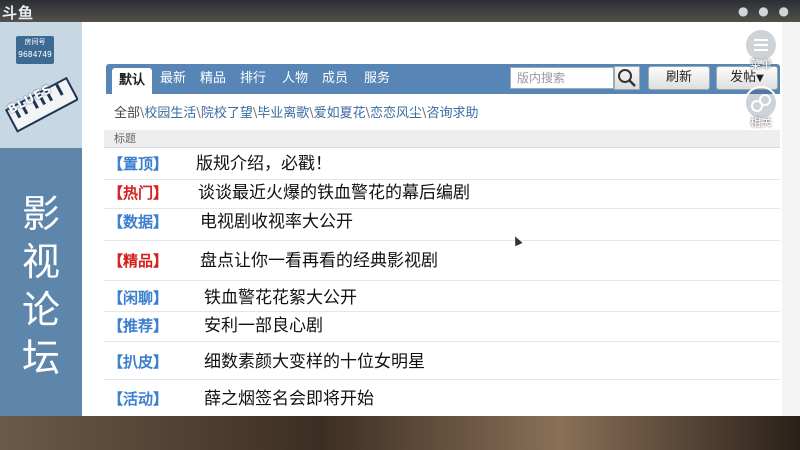 Image resolution: width=800 pixels, height=450 pixels. What do you see at coordinates (213, 79) in the screenshot?
I see `tab-featured: 精品` at bounding box center [213, 79].